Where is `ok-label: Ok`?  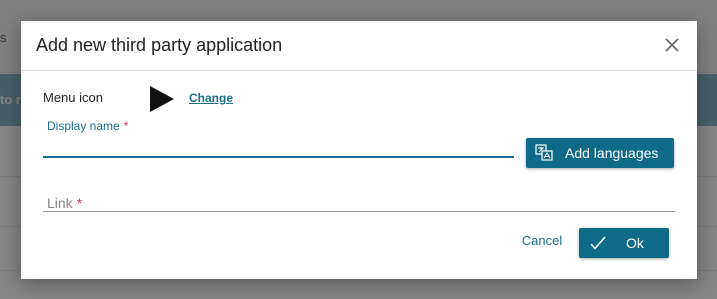 ok-label: Ok is located at coordinates (635, 243).